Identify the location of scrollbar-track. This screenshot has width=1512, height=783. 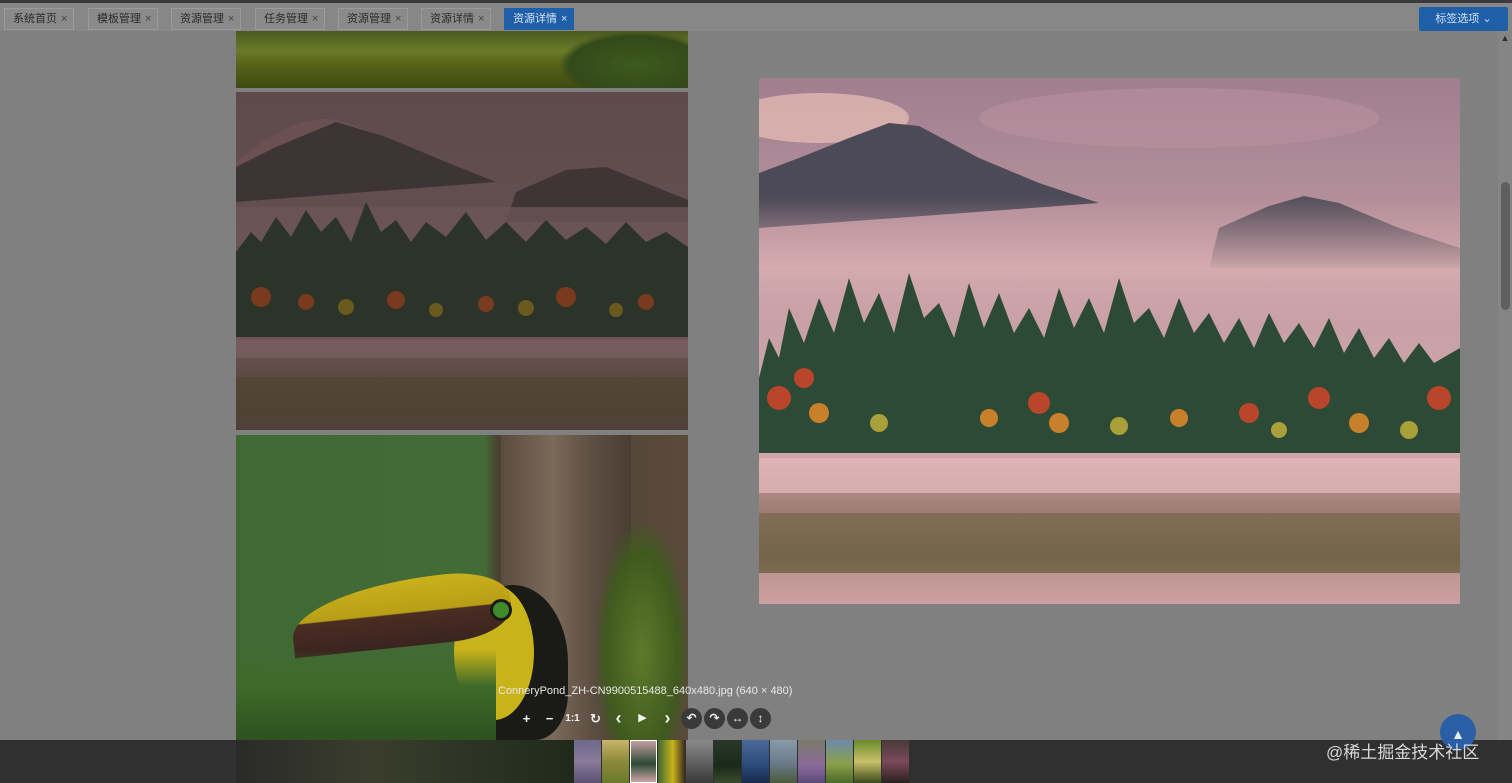
(1505, 385).